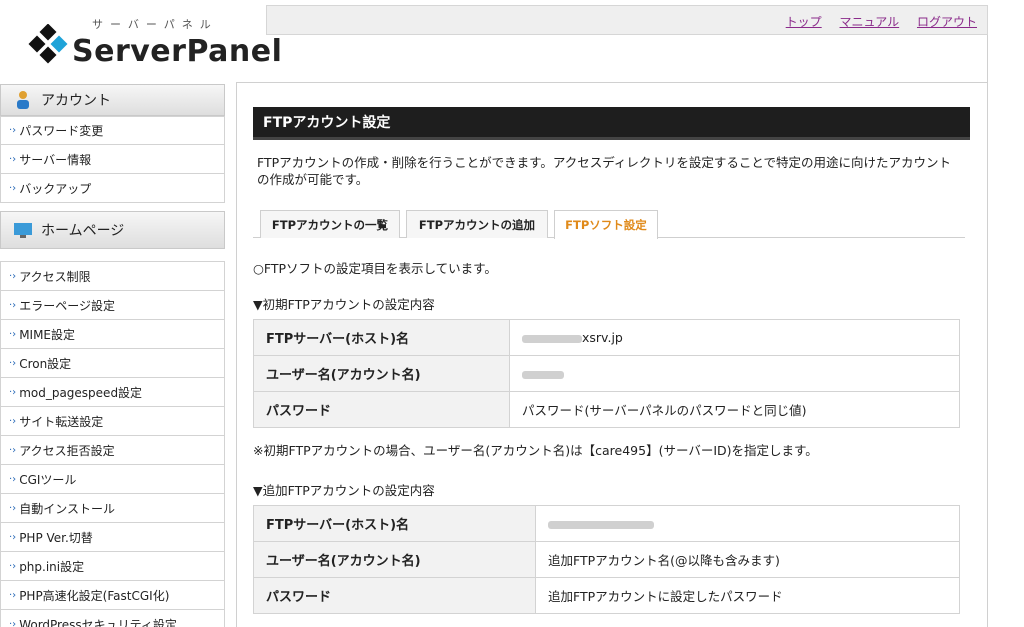 Image resolution: width=1024 pixels, height=627 pixels. What do you see at coordinates (330, 224) in the screenshot?
I see `tab-ftp-account-list: FTPアカウントの一覧` at bounding box center [330, 224].